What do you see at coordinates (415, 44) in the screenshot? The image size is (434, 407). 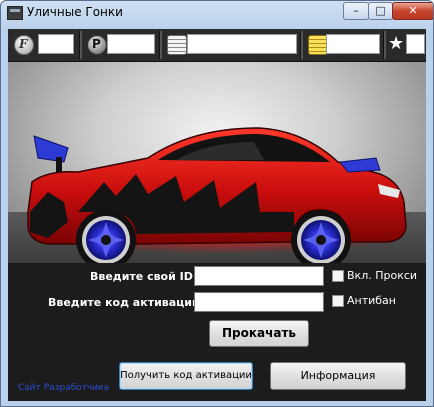 I see `stat-star-field` at bounding box center [415, 44].